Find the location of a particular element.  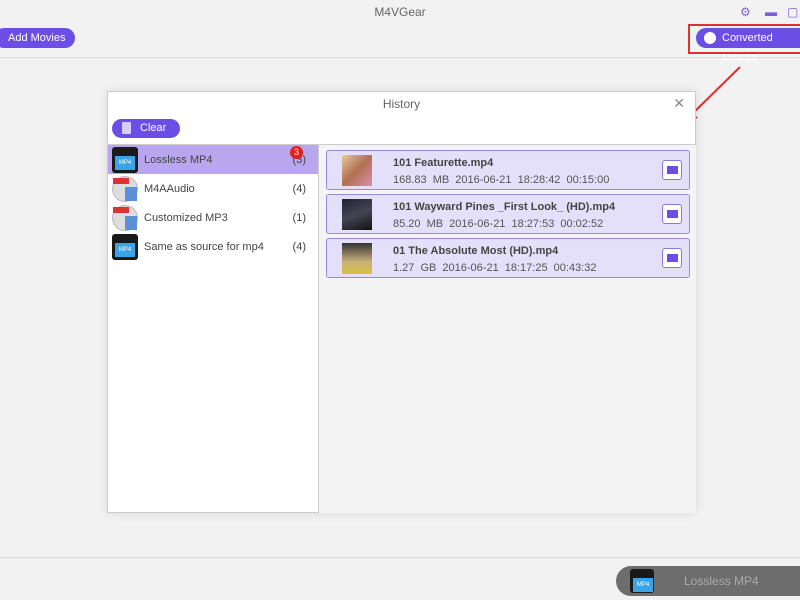

clear-button: Clear is located at coordinates (146, 128).